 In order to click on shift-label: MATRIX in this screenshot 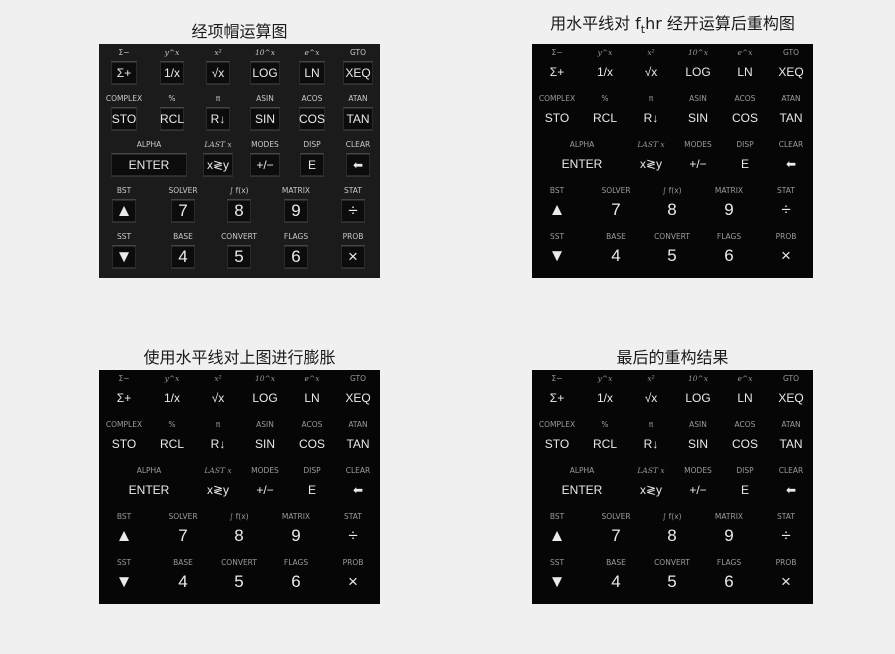, I will do `click(296, 516)`.